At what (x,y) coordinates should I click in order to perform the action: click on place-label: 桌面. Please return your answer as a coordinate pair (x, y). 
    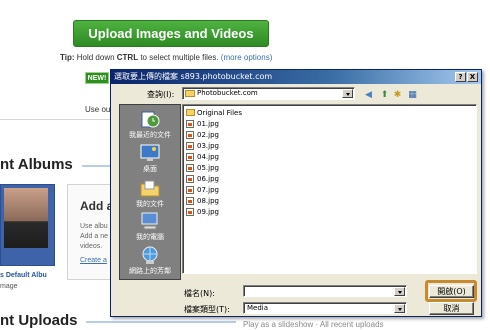
    Looking at the image, I should click on (150, 169).